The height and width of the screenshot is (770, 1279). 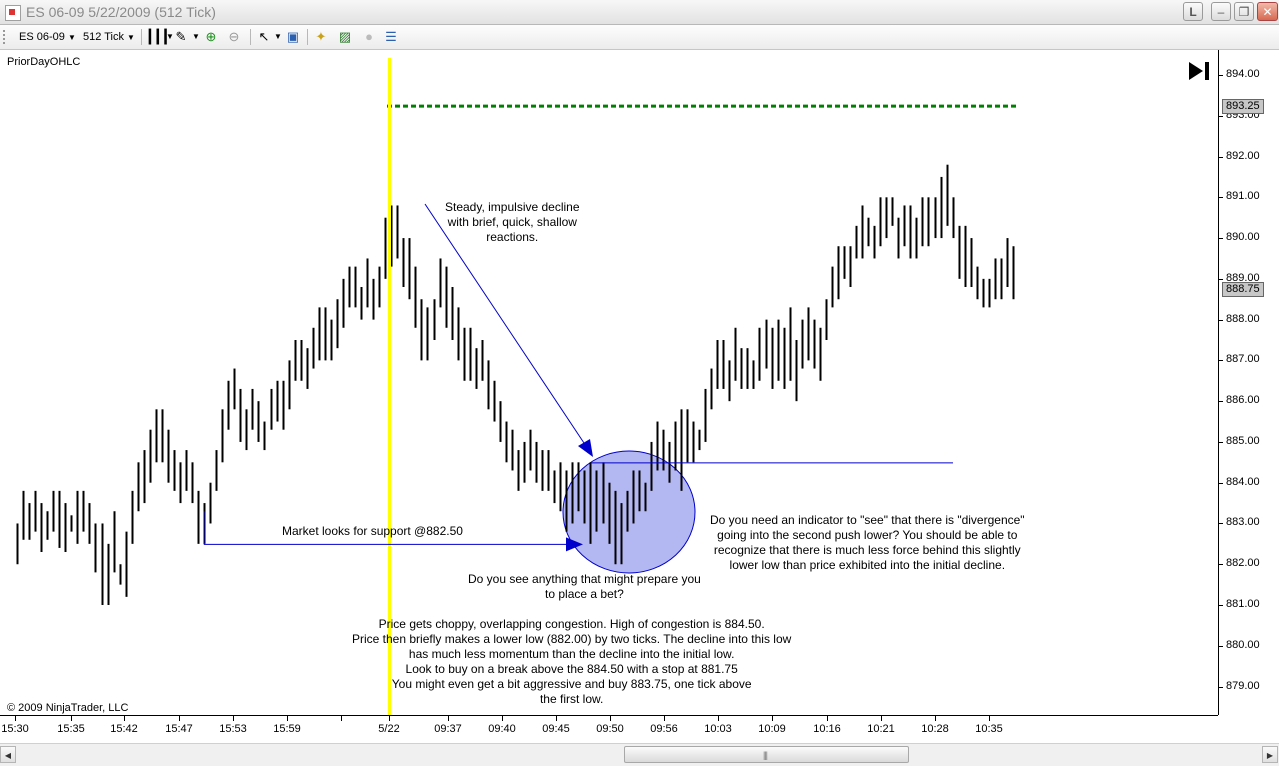 What do you see at coordinates (67, 708) in the screenshot?
I see `copyright-text: © 2009 NinjaTrader, LLC` at bounding box center [67, 708].